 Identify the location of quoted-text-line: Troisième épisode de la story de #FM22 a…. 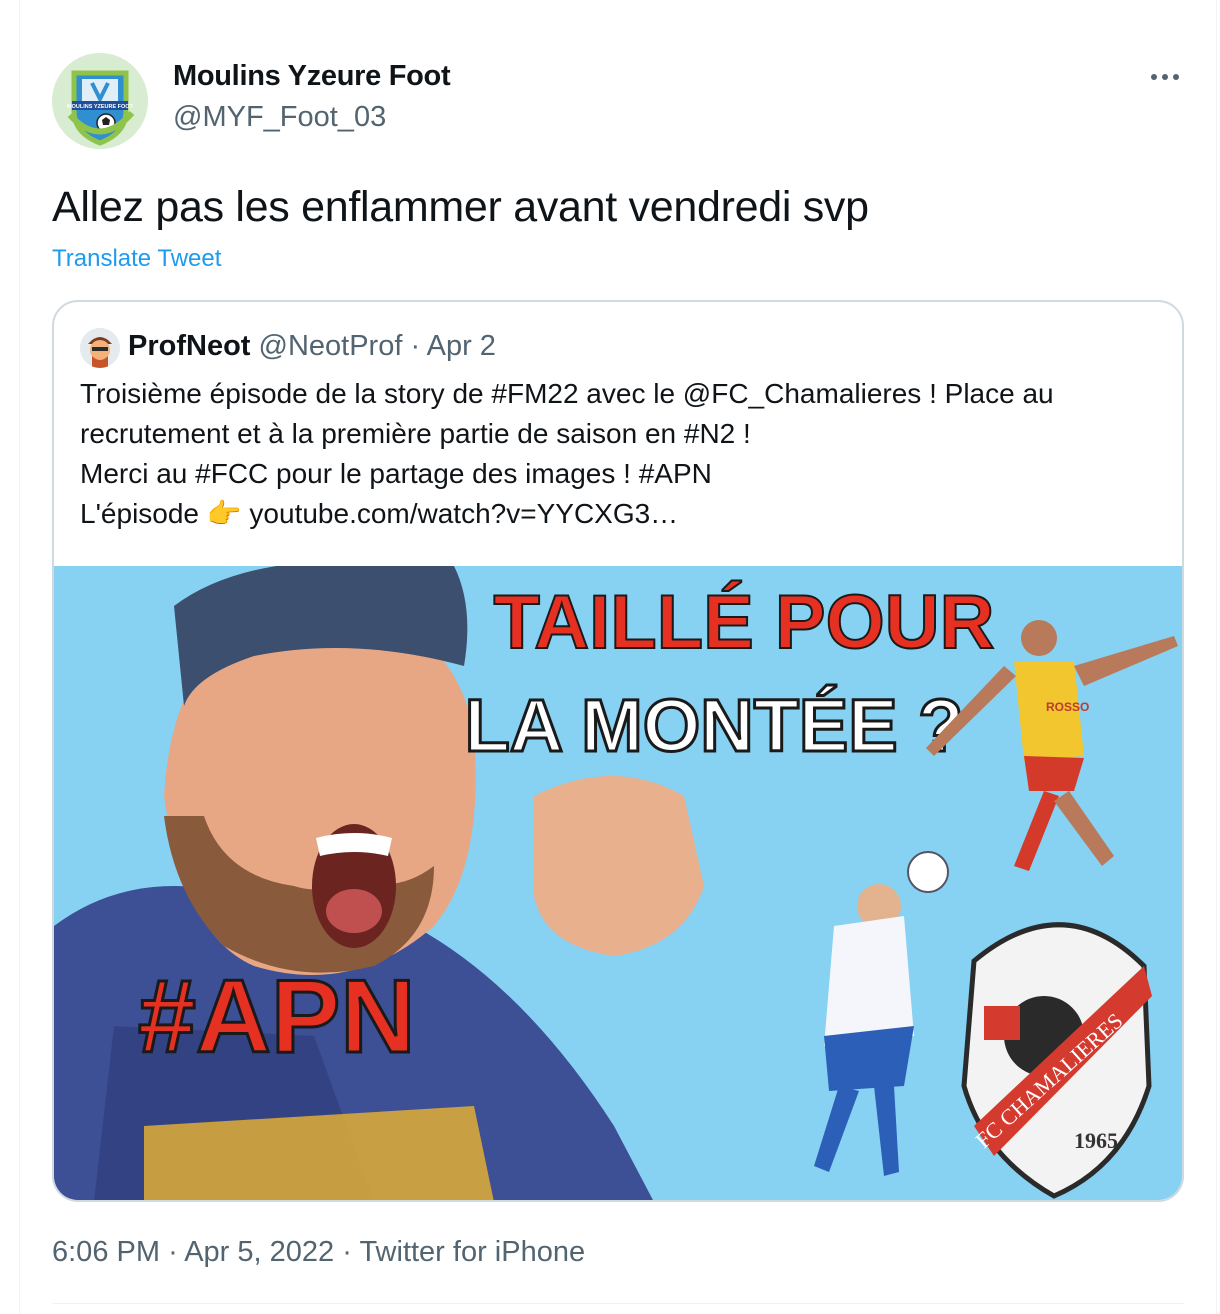
(567, 393).